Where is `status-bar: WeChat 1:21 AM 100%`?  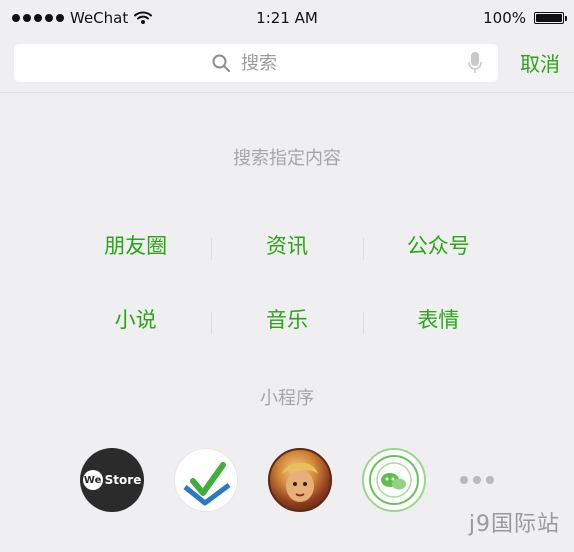
status-bar: WeChat 1:21 AM 100% is located at coordinates (287, 18).